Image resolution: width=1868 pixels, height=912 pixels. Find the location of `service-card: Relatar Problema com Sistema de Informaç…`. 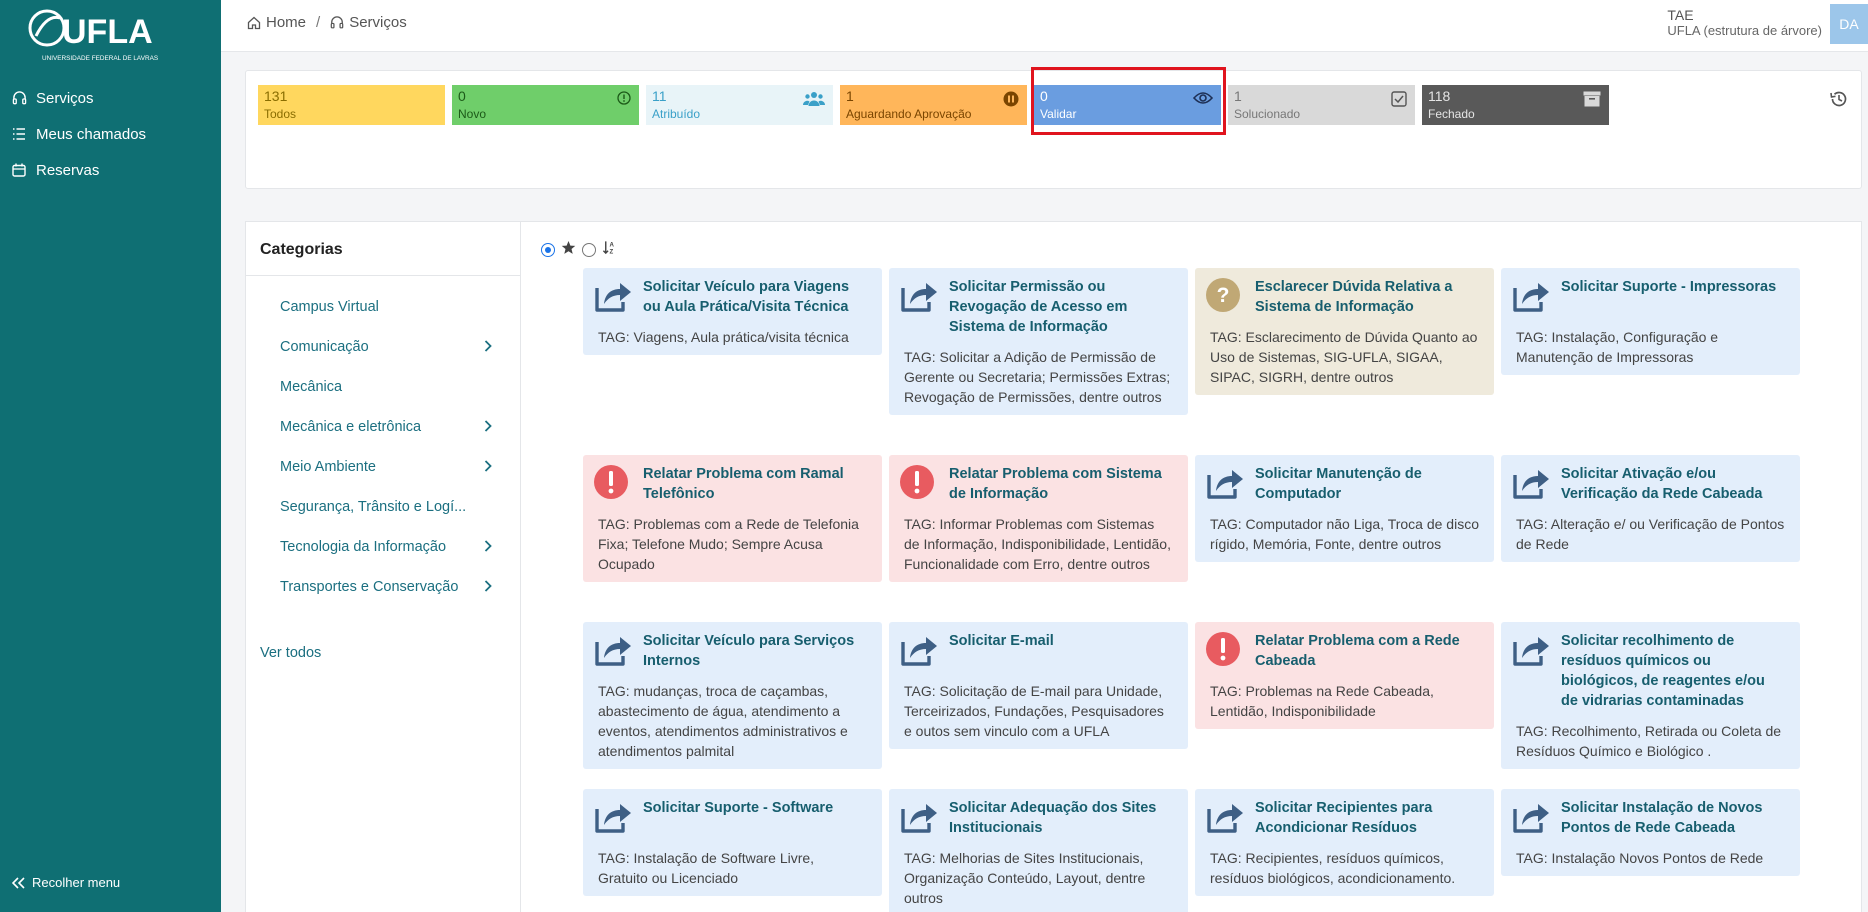

service-card: Relatar Problema com Sistema de Informaç… is located at coordinates (1038, 518).